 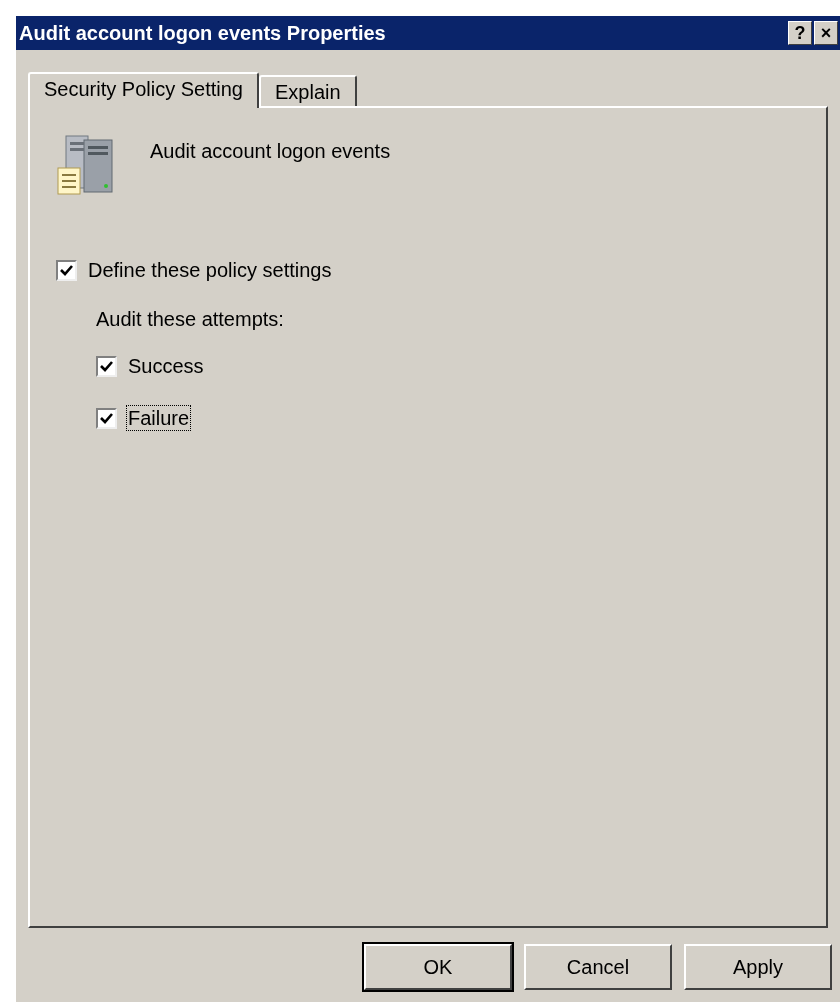 I want to click on checkbox-label: Failure, so click(x=159, y=418).